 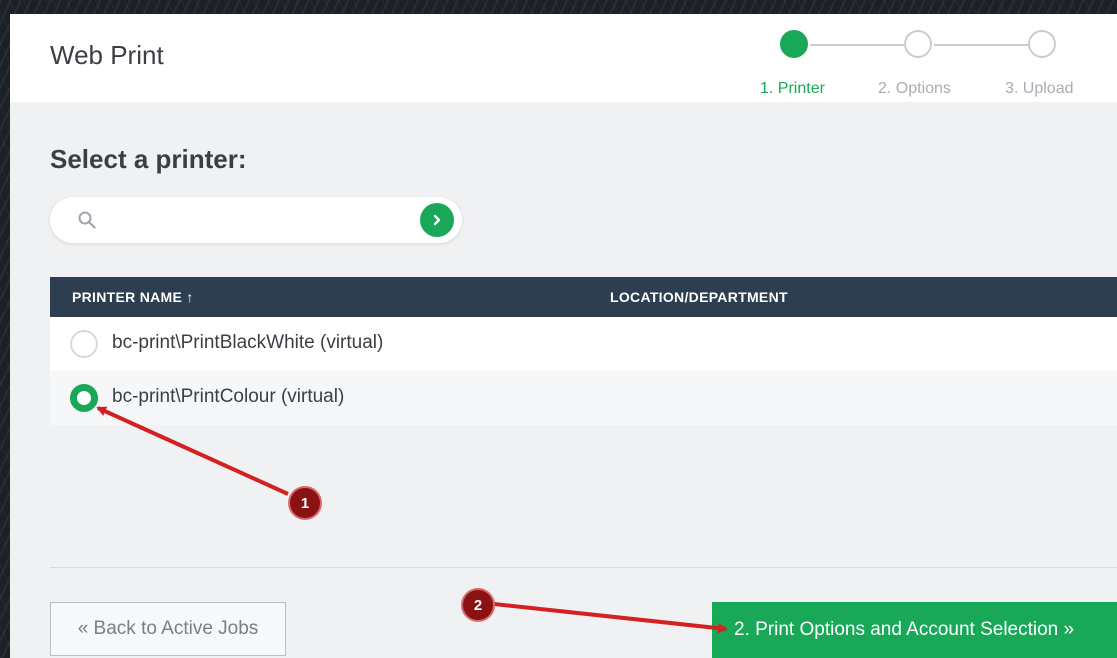 What do you see at coordinates (228, 396) in the screenshot?
I see `printer-name: bc-print\PrintColour (virtual)` at bounding box center [228, 396].